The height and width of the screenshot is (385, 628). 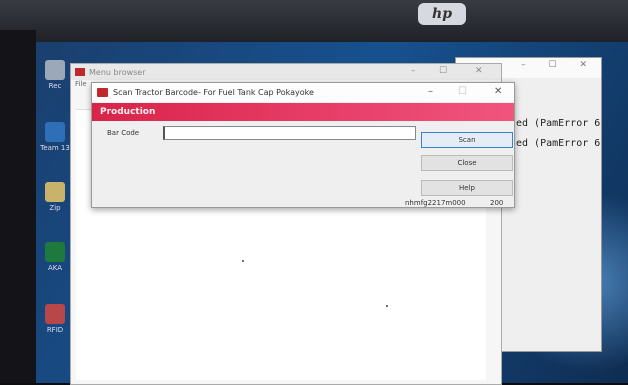 What do you see at coordinates (467, 188) in the screenshot?
I see `help-button: Help` at bounding box center [467, 188].